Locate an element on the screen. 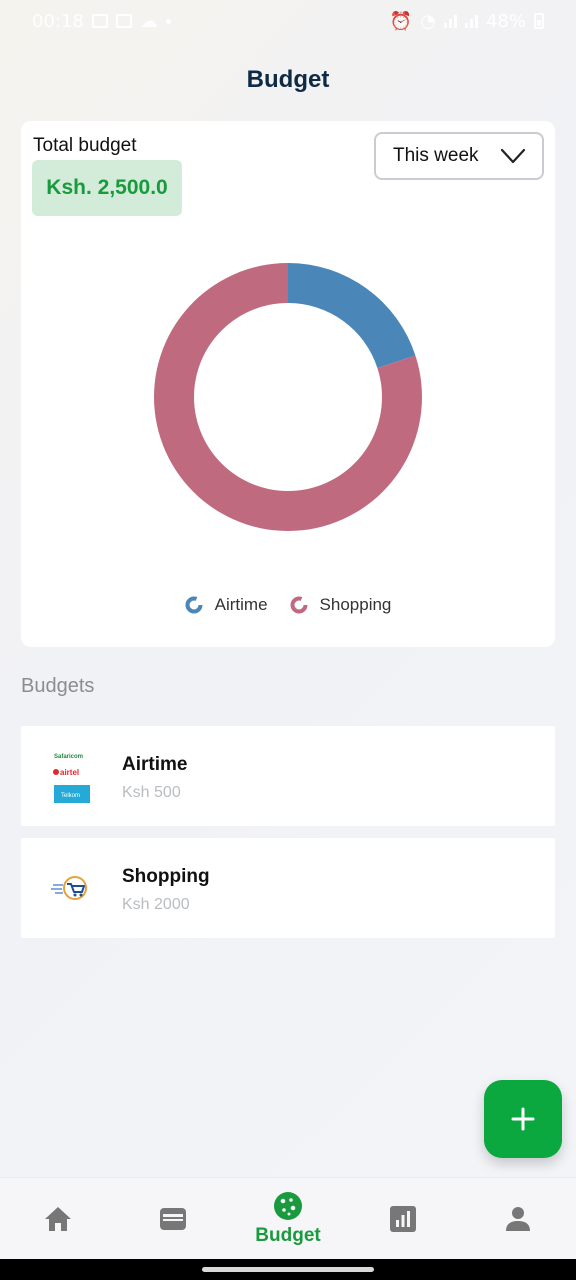 This screenshot has width=576, height=1280. mail-icon is located at coordinates (123, 21).